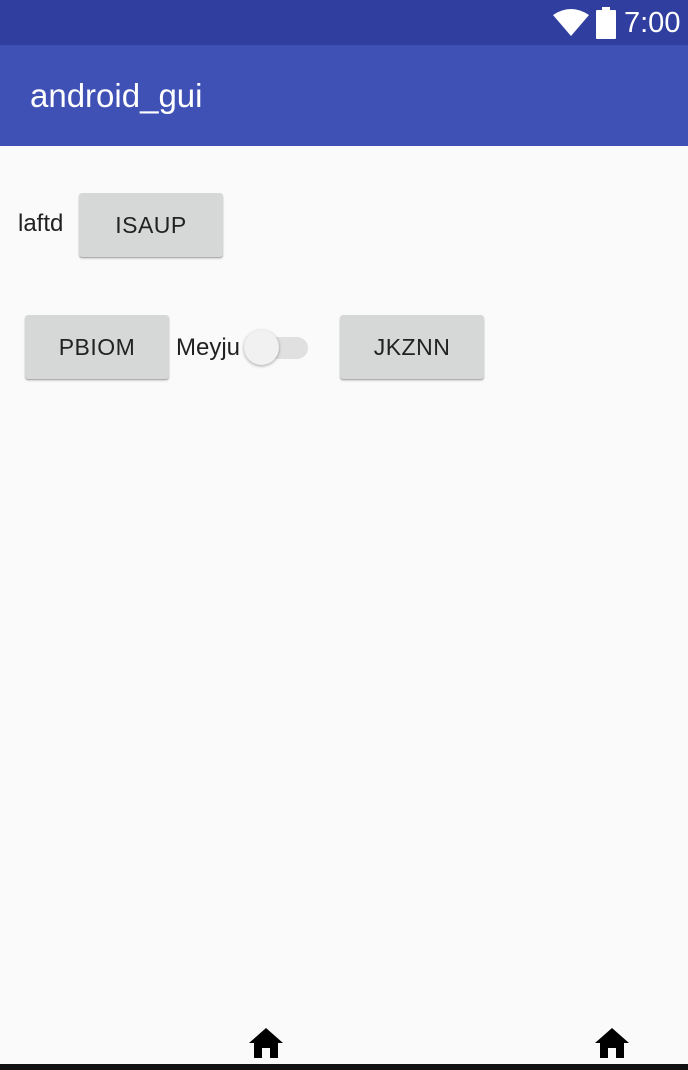 This screenshot has height=1070, width=688. Describe the element at coordinates (208, 347) in the screenshot. I see `switch-label: Meyju` at that location.